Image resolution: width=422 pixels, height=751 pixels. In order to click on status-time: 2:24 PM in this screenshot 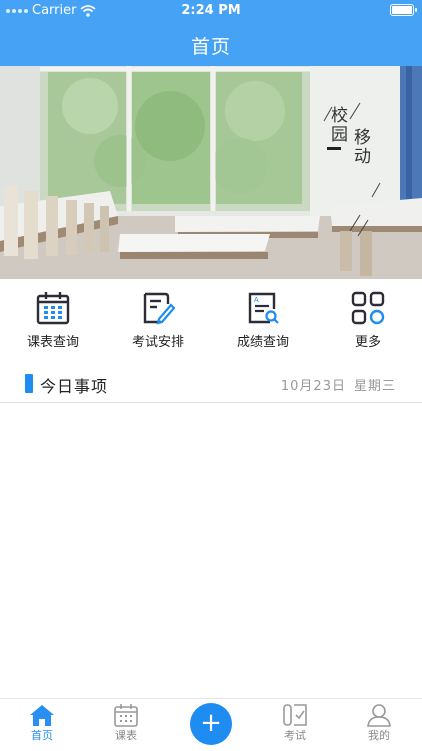, I will do `click(211, 10)`.